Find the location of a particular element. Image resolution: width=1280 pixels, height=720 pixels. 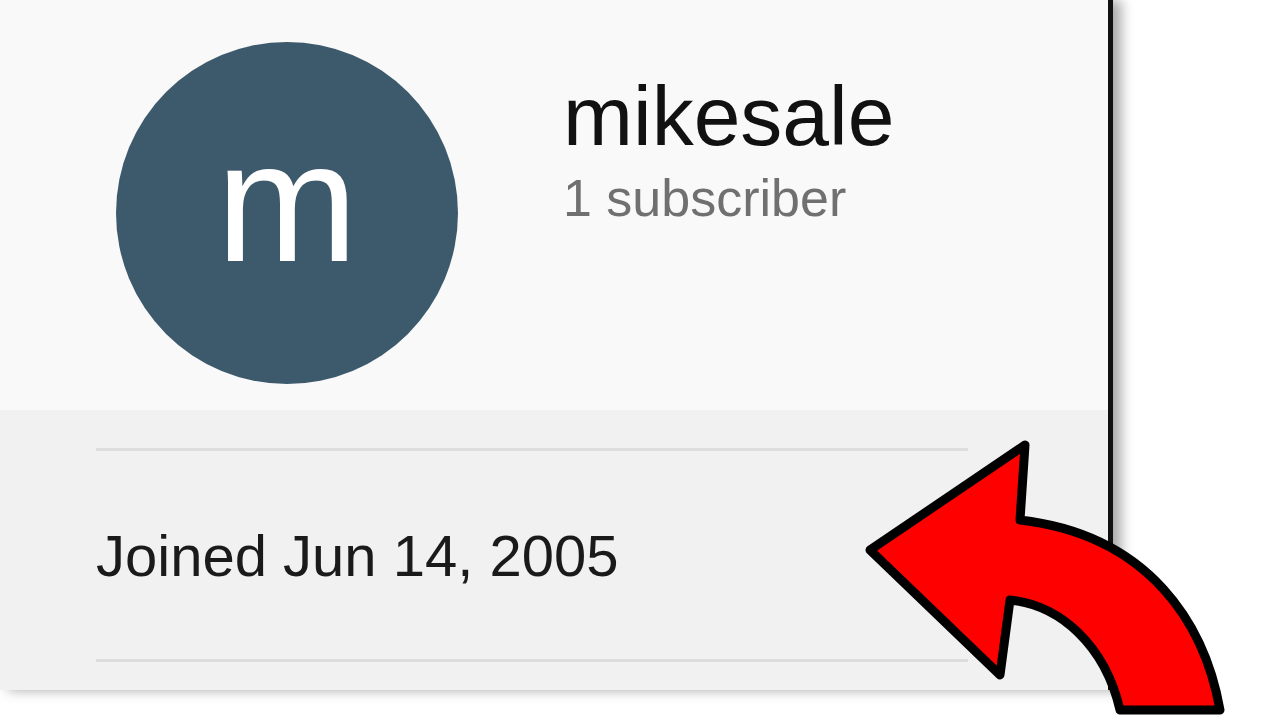

avatar: m is located at coordinates (287, 213).